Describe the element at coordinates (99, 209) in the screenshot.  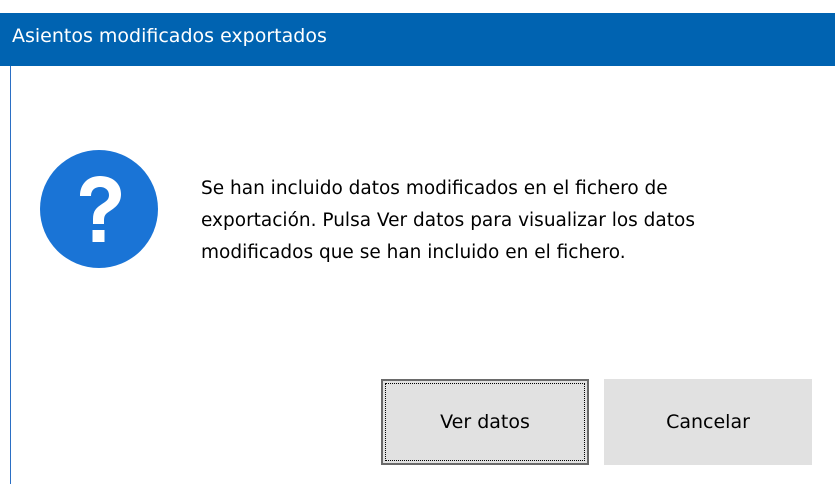
I see `question-icon` at that location.